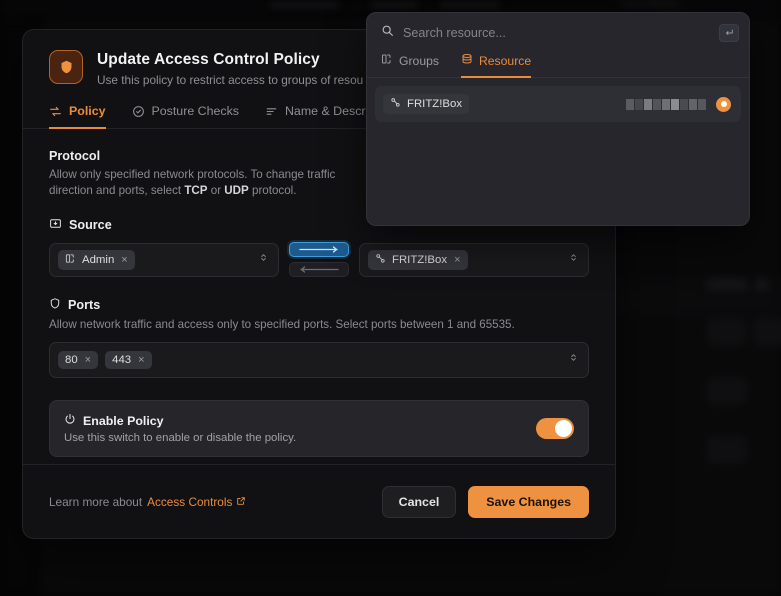 The image size is (781, 596). I want to click on protocol-desc-part2: or, so click(216, 190).